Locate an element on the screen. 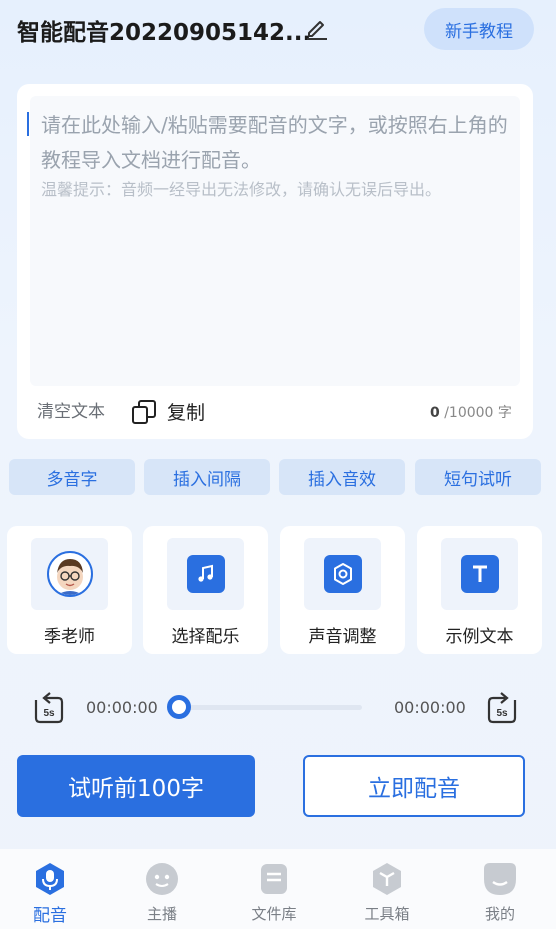  voice-teacher-card: 季老师 is located at coordinates (69, 590).